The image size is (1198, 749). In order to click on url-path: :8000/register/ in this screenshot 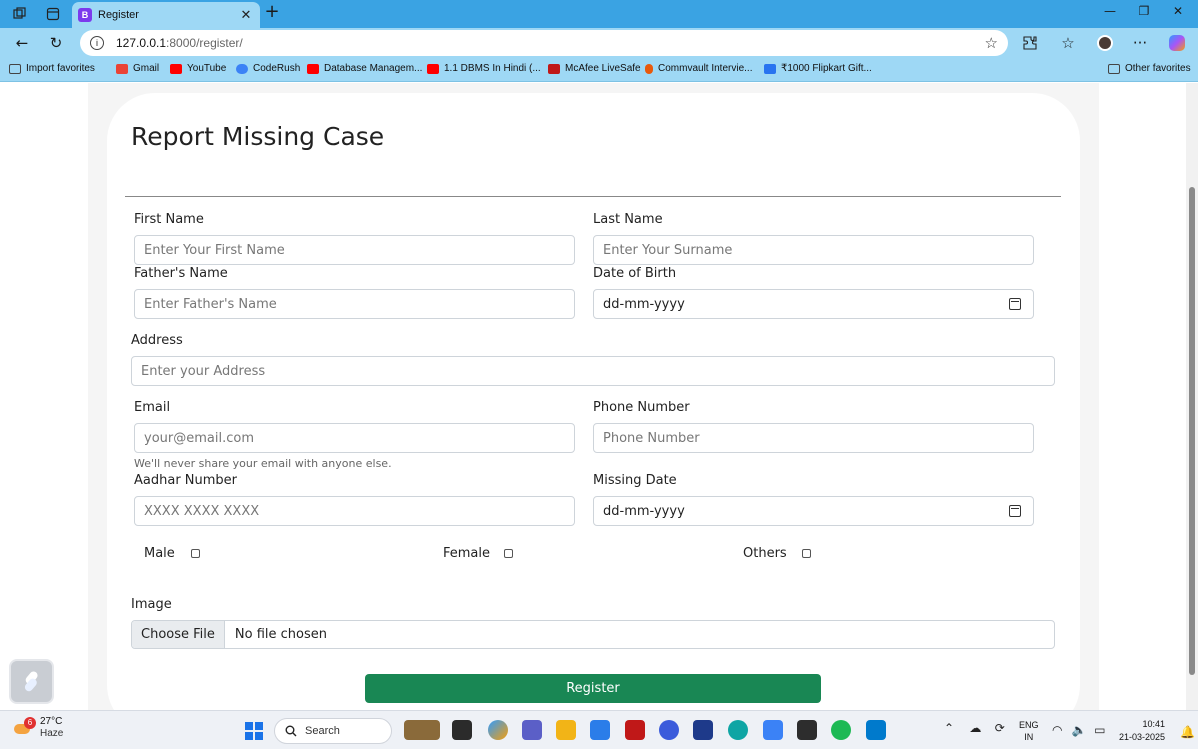, I will do `click(204, 43)`.